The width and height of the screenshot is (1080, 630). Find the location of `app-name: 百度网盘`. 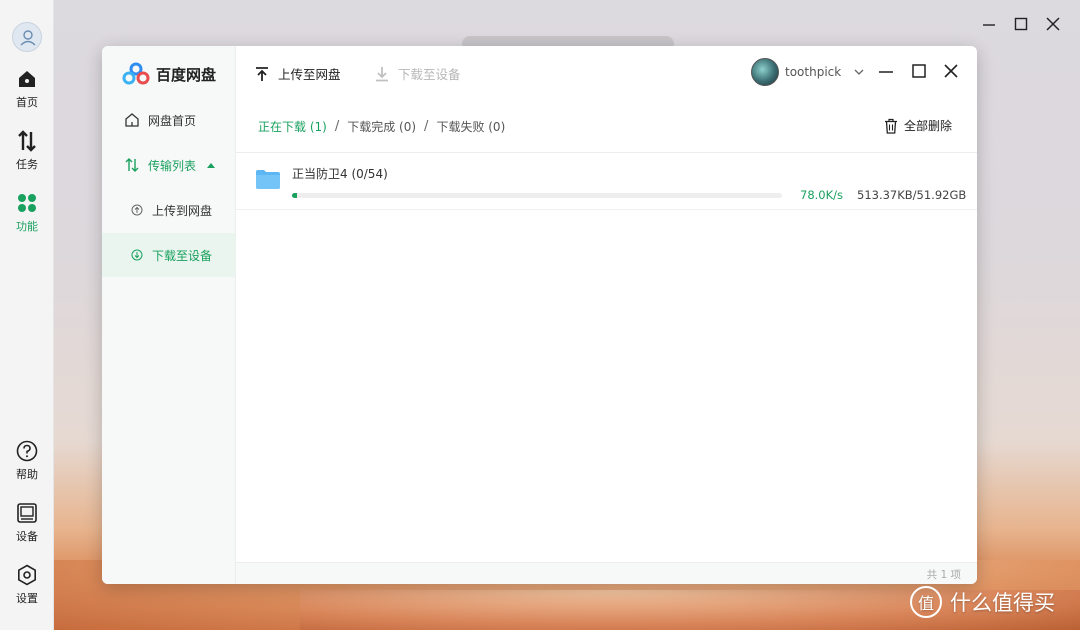

app-name: 百度网盘 is located at coordinates (186, 74).